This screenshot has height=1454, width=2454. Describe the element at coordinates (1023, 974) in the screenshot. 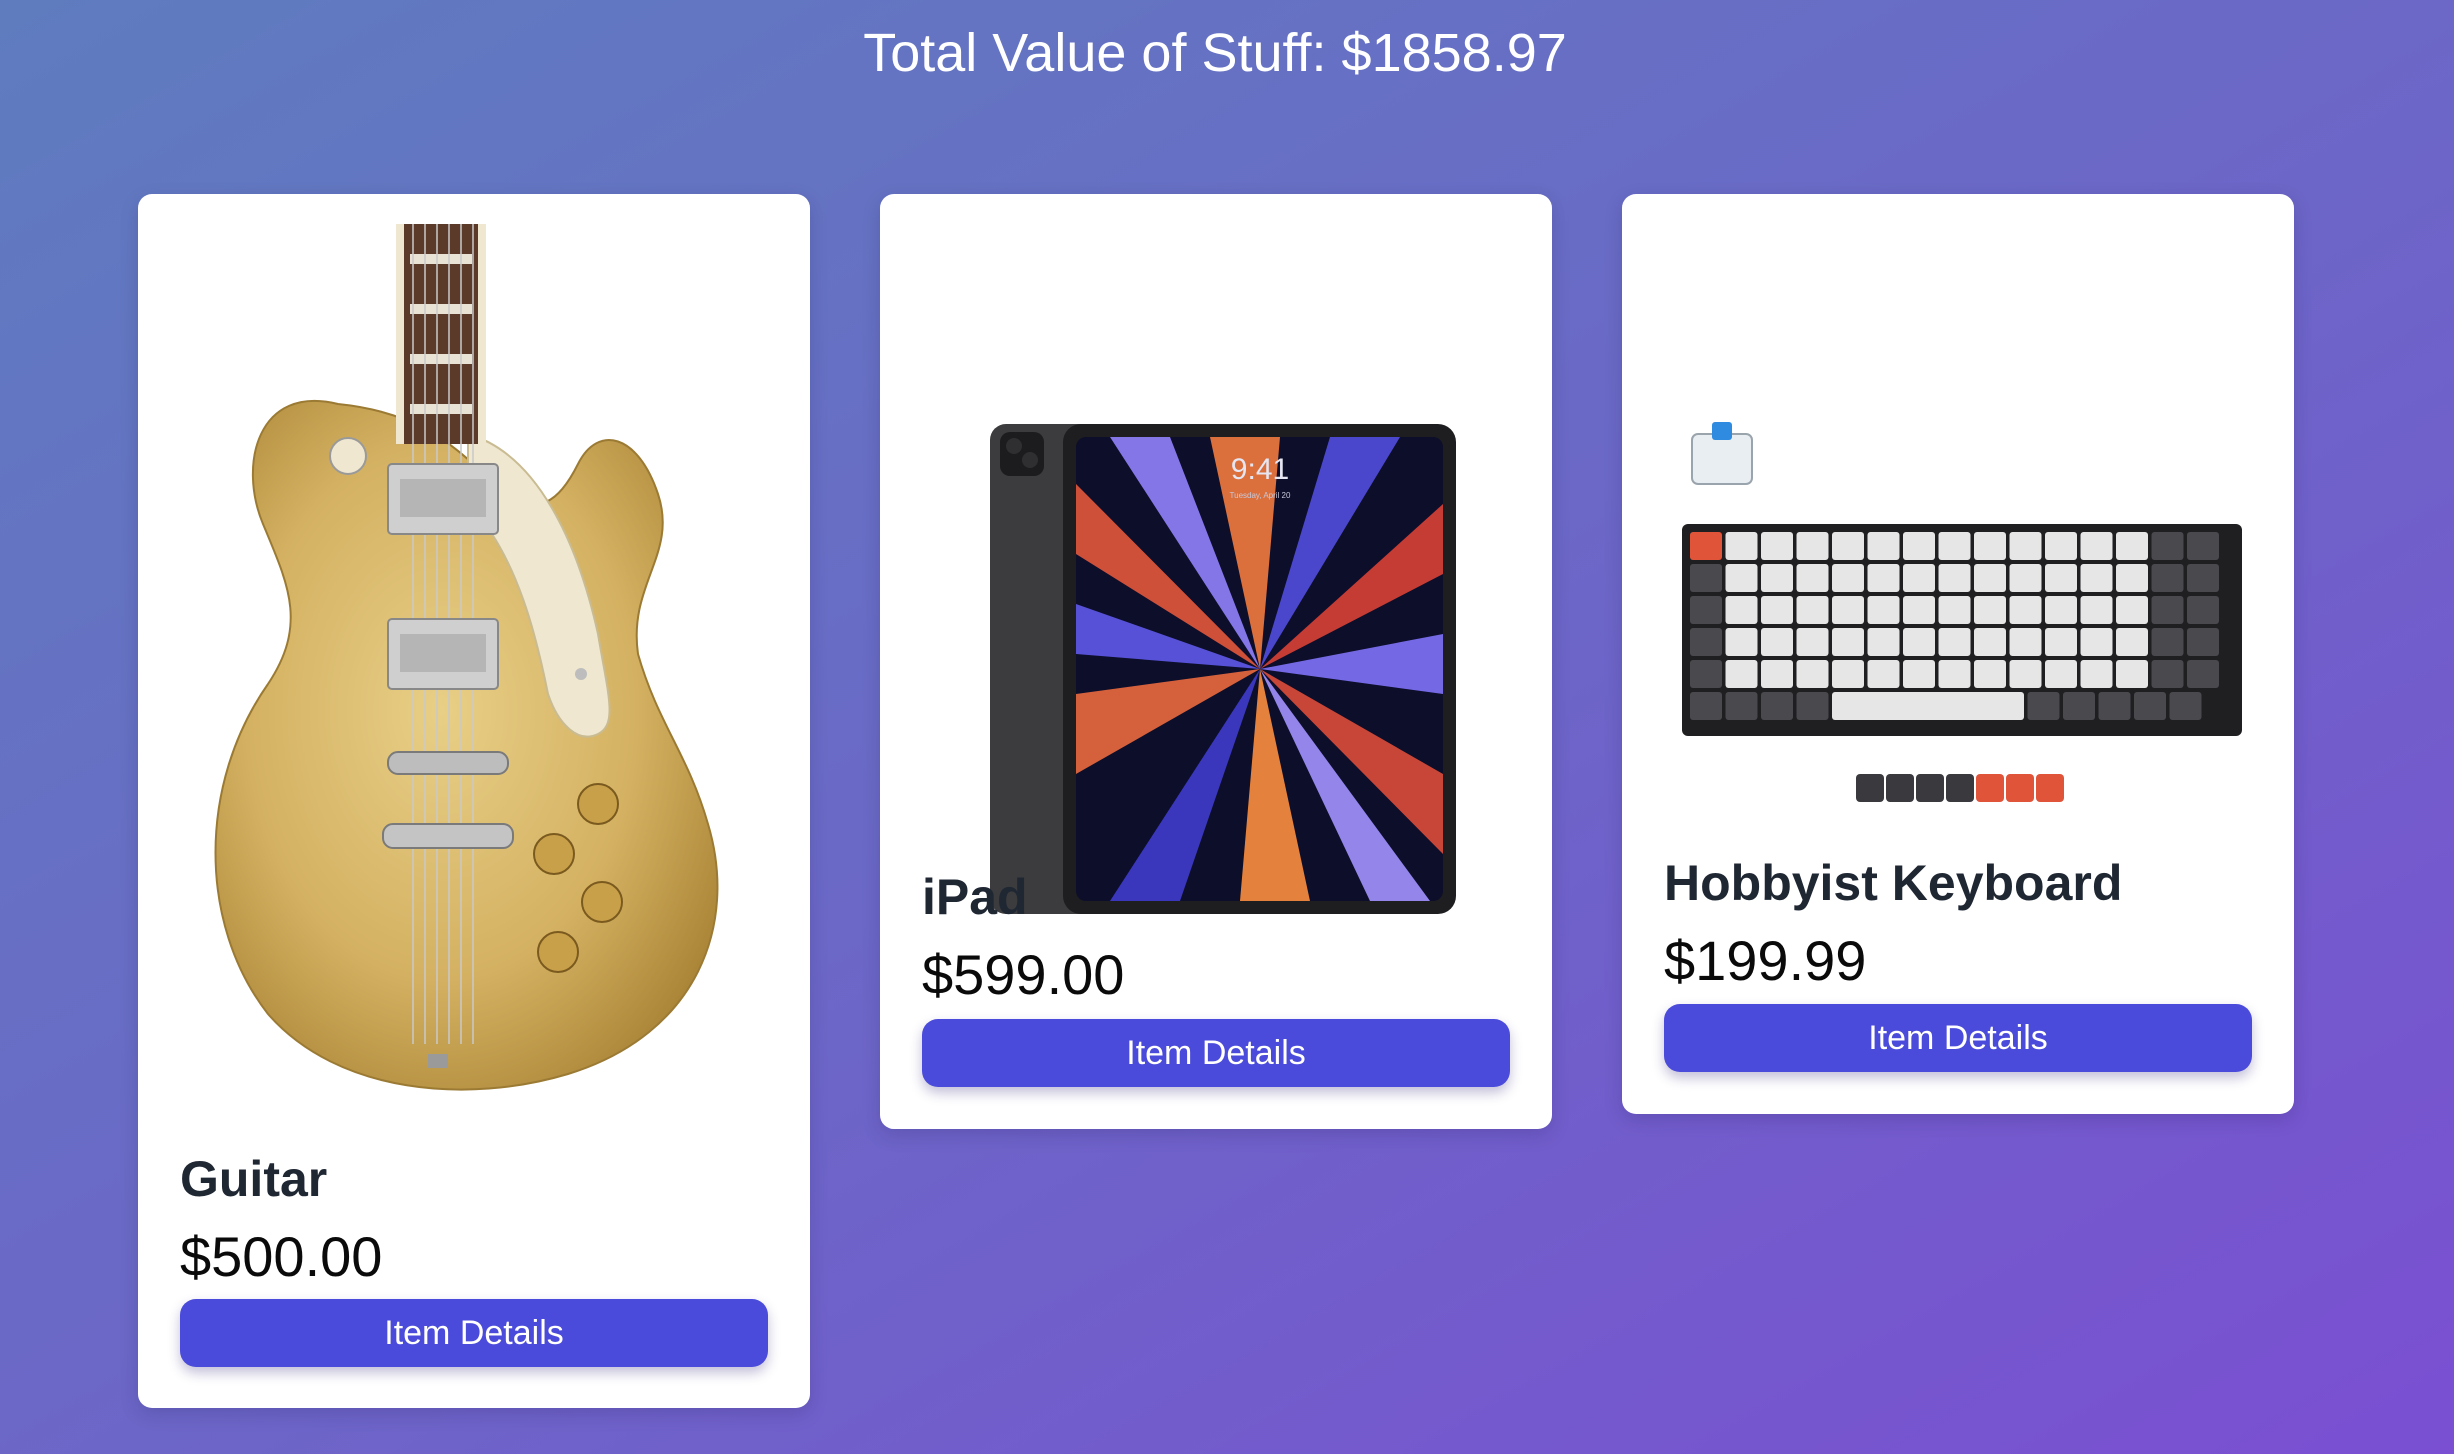

I see `item-price: $599.00` at that location.